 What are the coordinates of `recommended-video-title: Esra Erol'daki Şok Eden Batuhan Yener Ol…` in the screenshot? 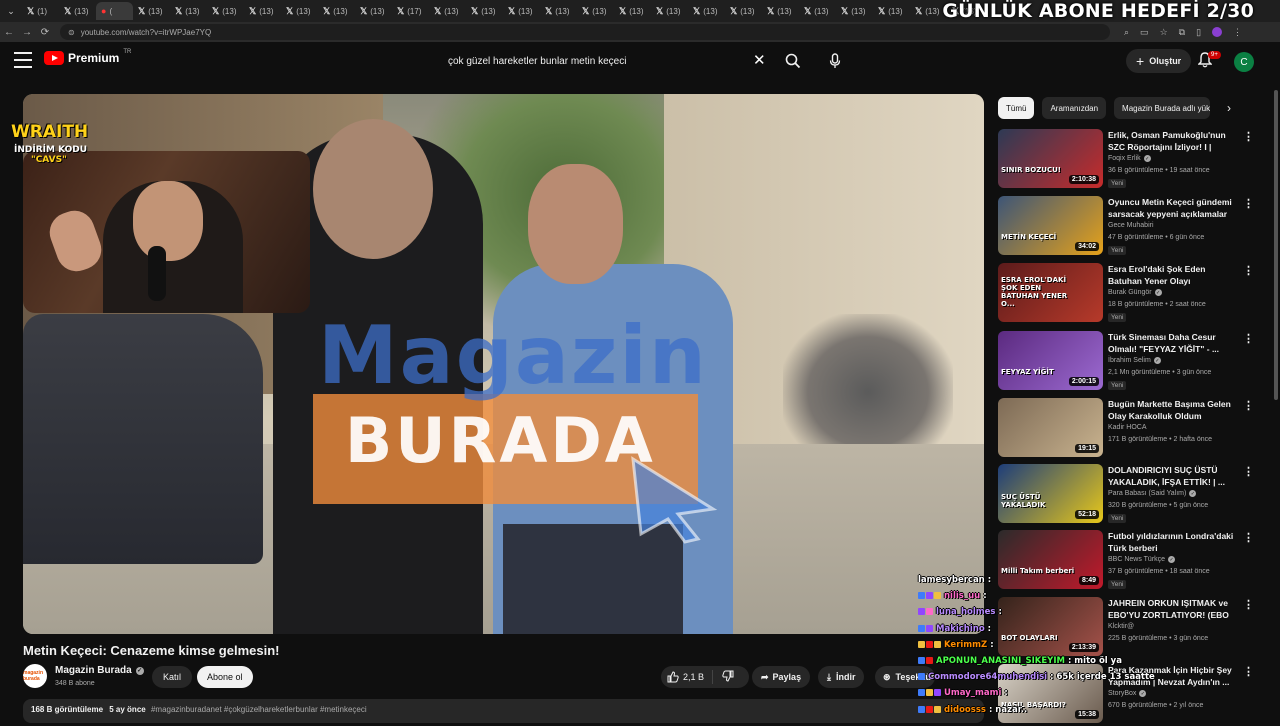 It's located at (1172, 275).